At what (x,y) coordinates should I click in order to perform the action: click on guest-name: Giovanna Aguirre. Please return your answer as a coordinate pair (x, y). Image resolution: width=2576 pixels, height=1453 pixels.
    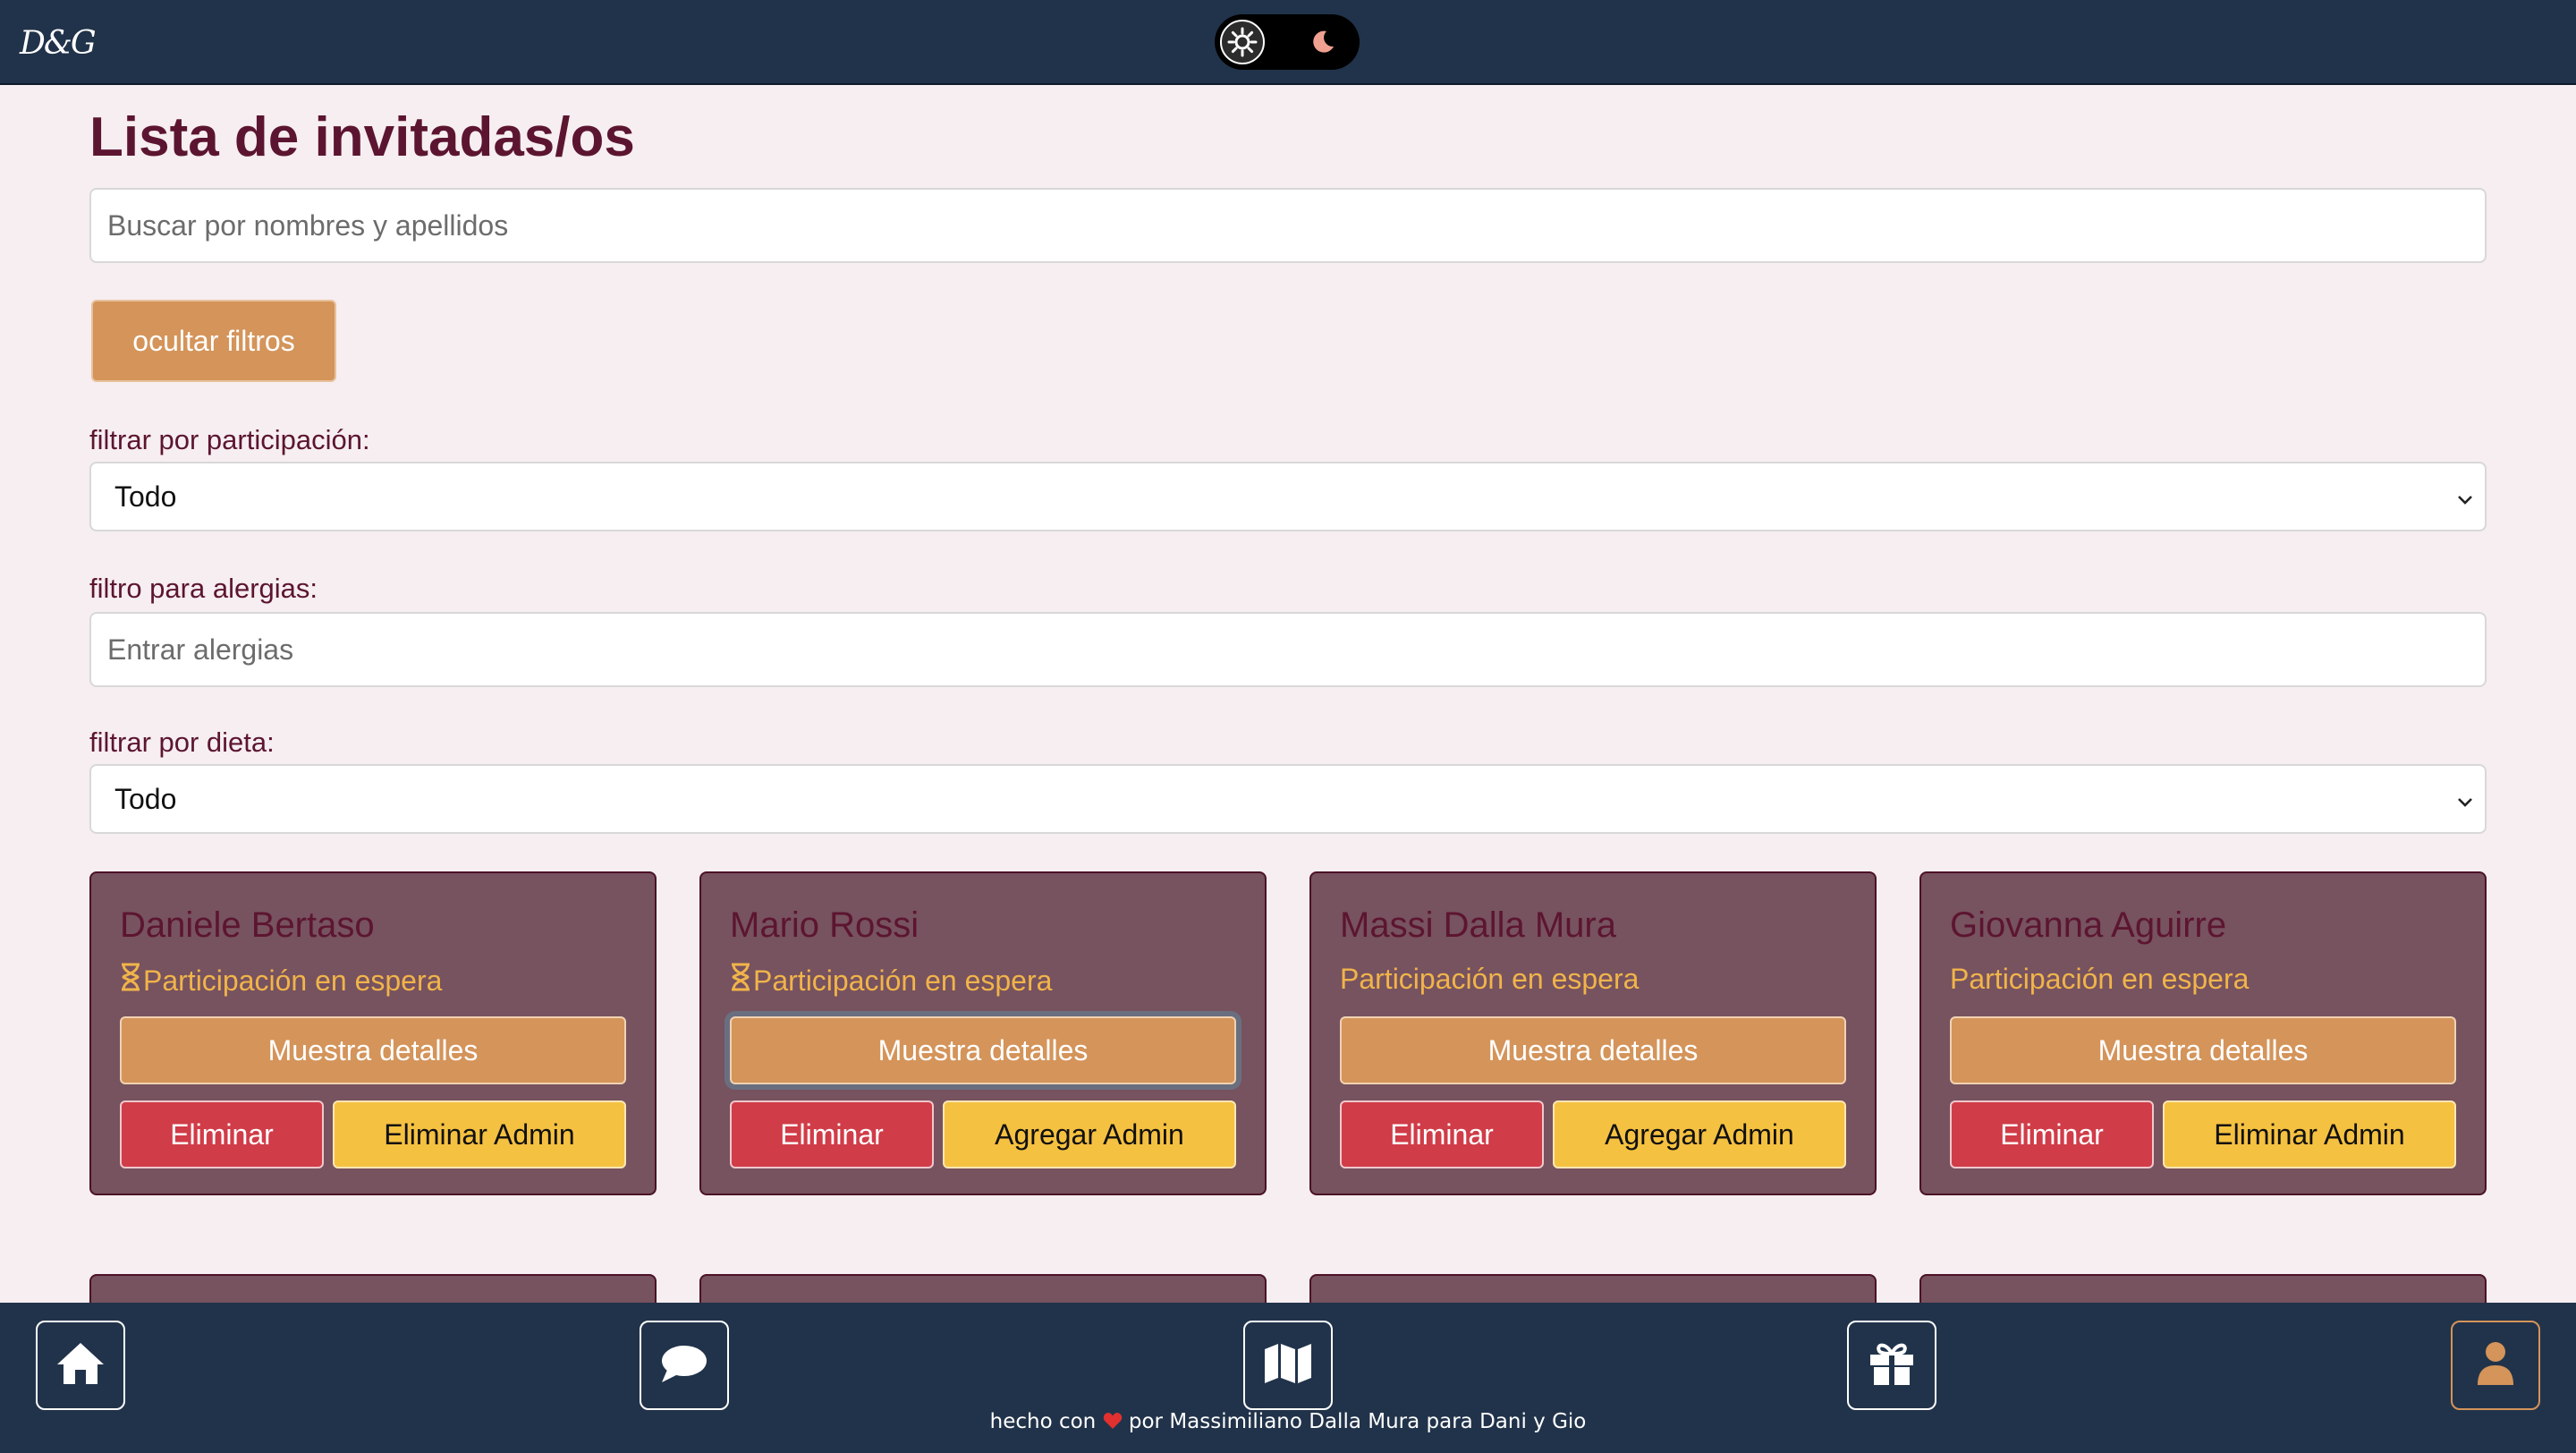
    Looking at the image, I should click on (2088, 925).